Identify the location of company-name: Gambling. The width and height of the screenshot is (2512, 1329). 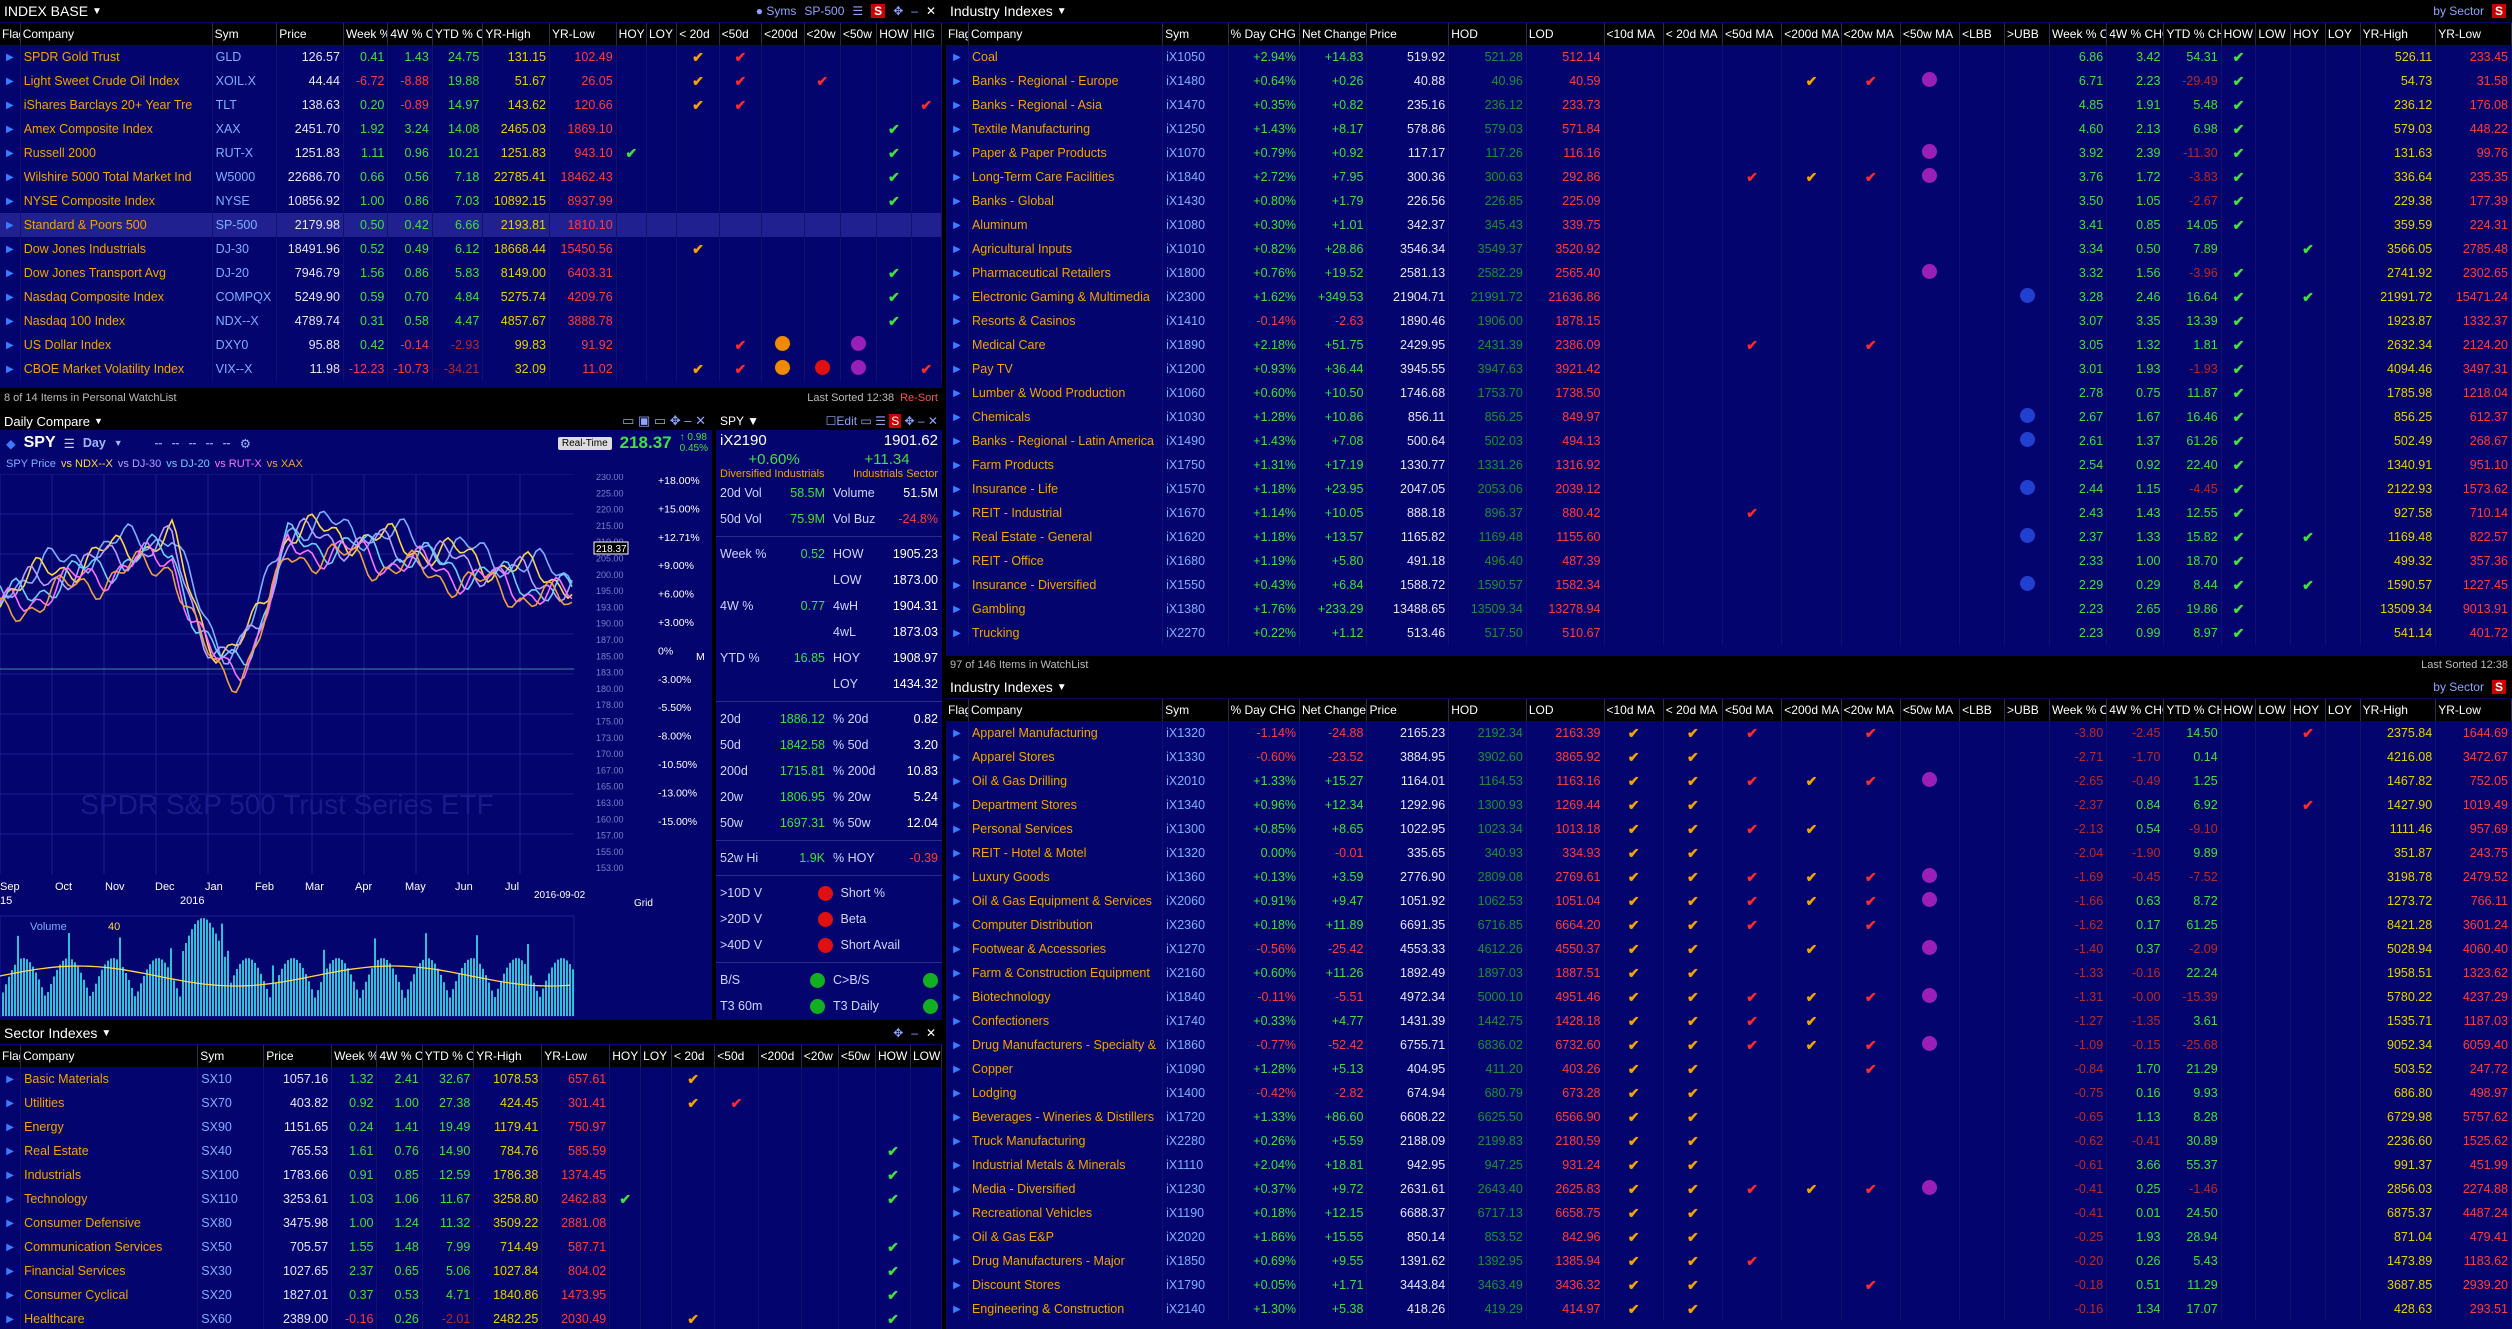
(1066, 609).